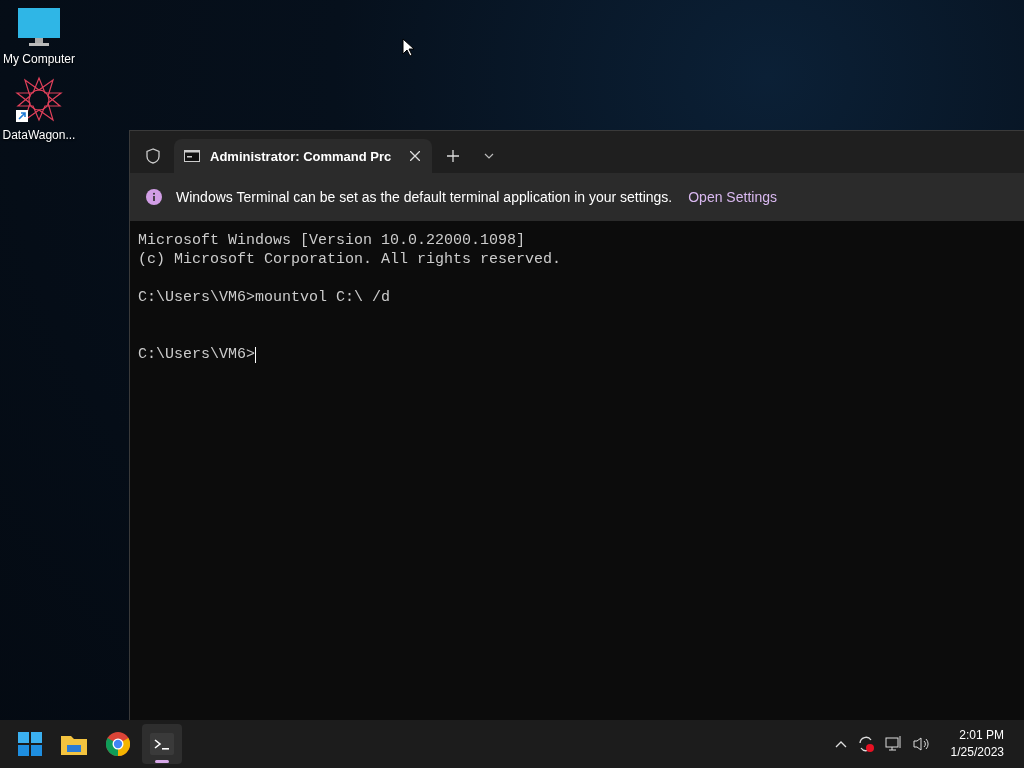  Describe the element at coordinates (264, 297) in the screenshot. I see `console-line: C:\Users\VM6>mountvol C:\ /d` at that location.